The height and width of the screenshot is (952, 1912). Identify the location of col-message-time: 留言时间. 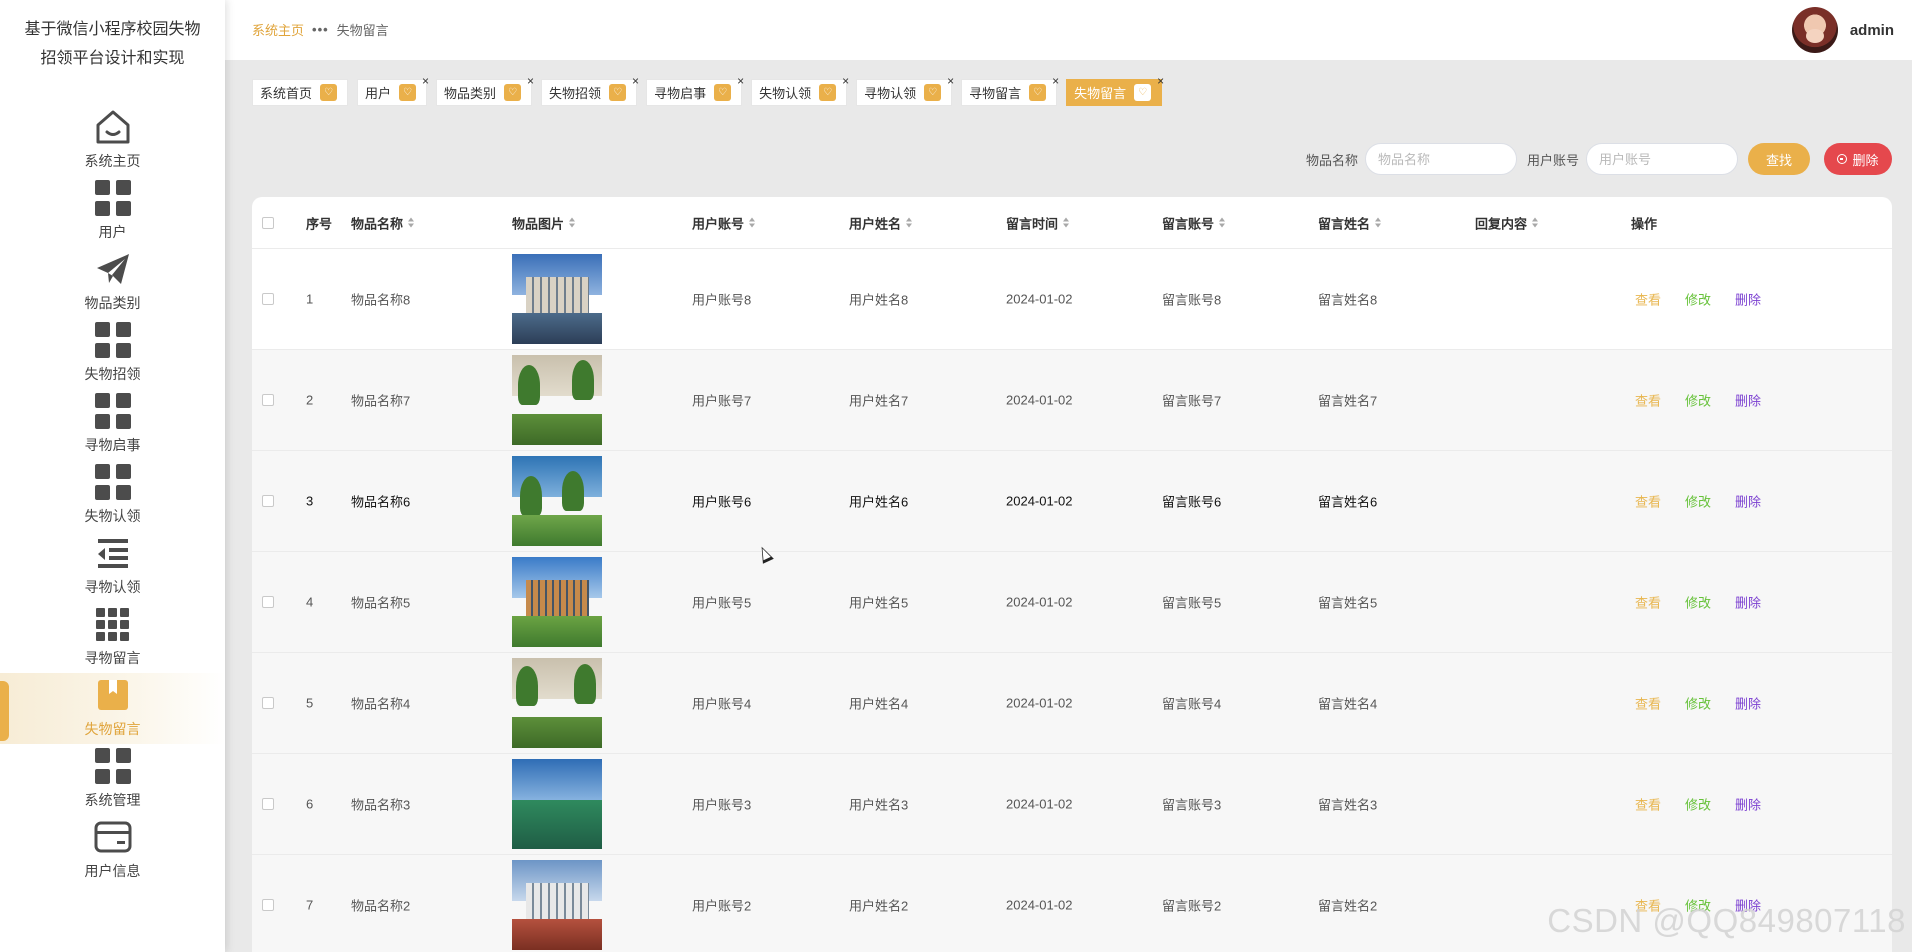
(1038, 222).